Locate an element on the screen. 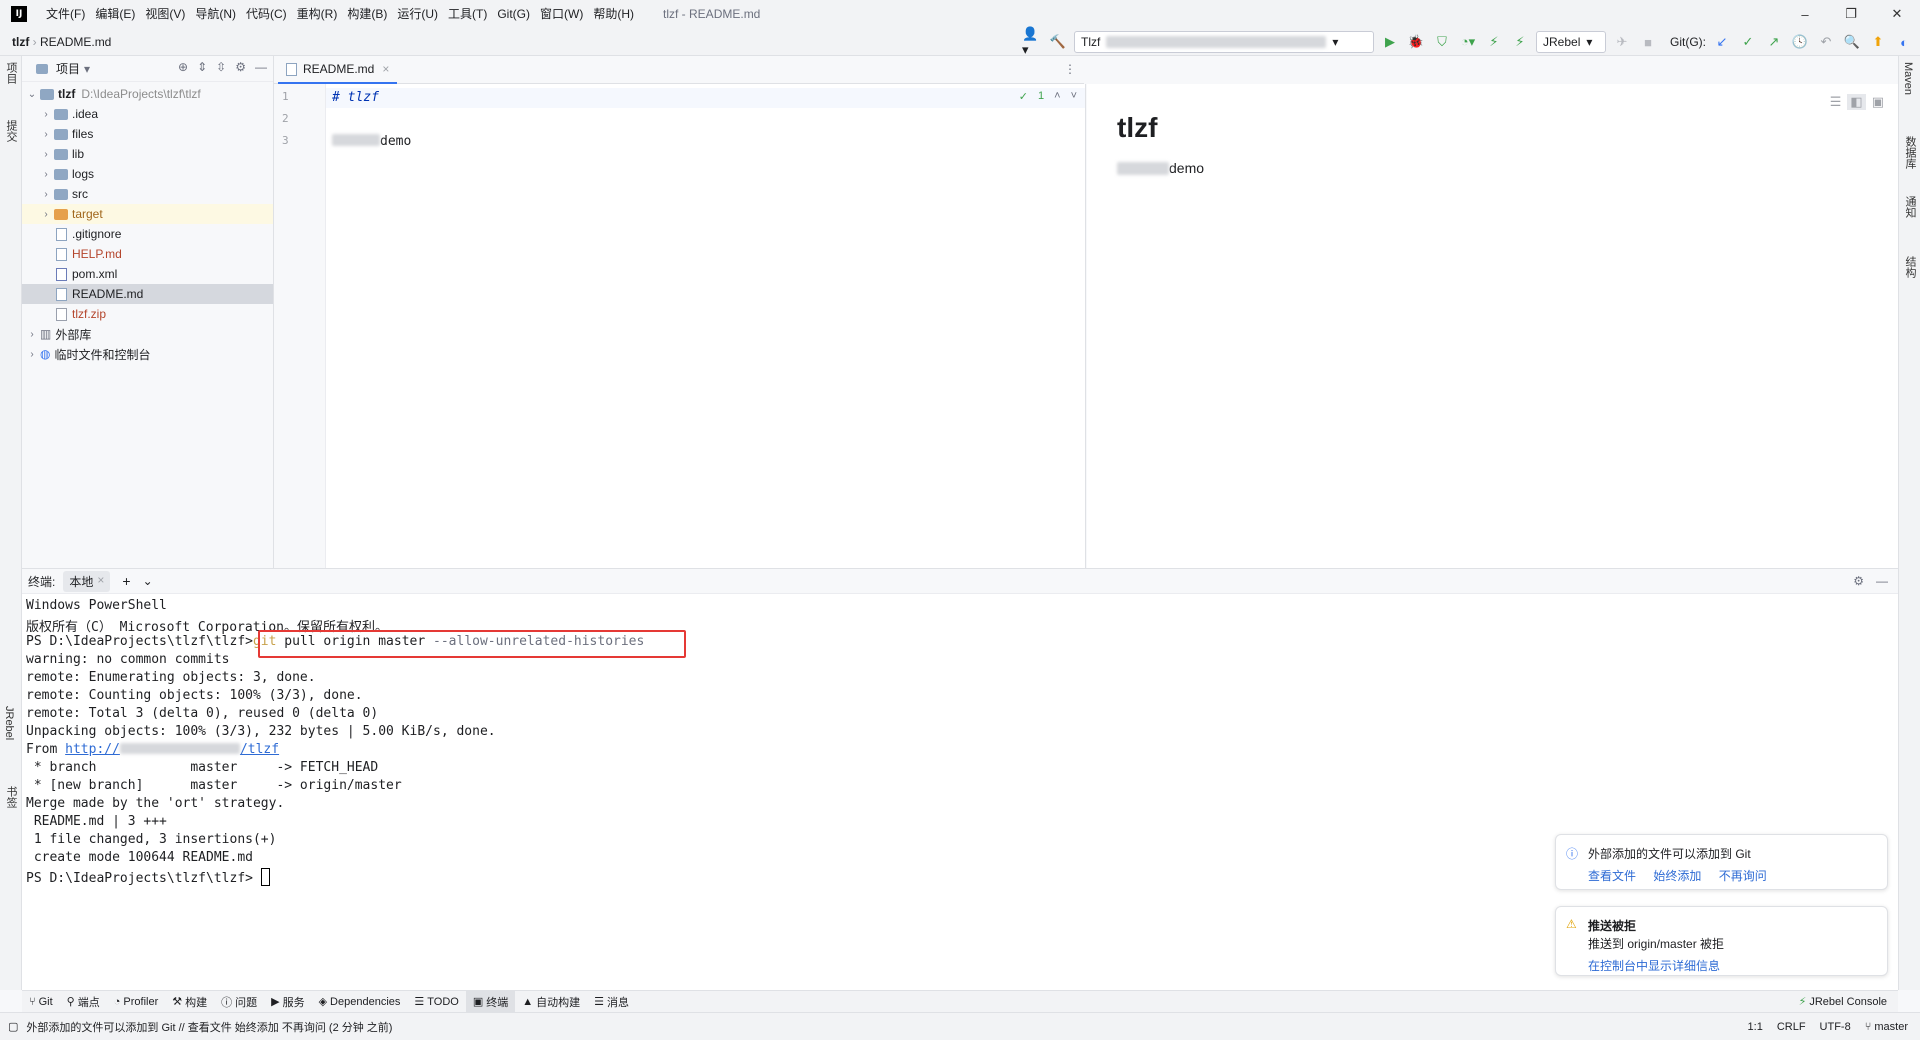  run-config-select: Tlzf ▾ is located at coordinates (1224, 42).